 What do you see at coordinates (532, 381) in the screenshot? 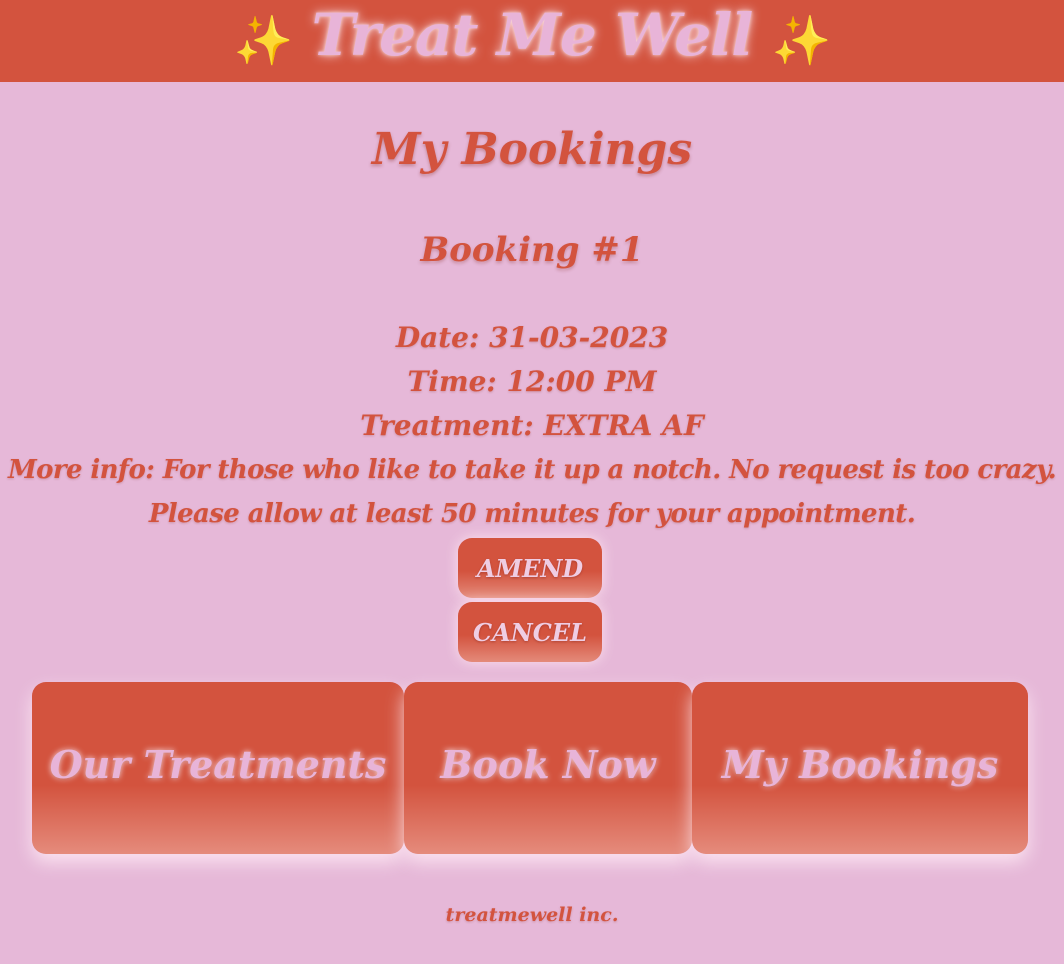
I see `booking-time: Time: 12:00 PM` at bounding box center [532, 381].